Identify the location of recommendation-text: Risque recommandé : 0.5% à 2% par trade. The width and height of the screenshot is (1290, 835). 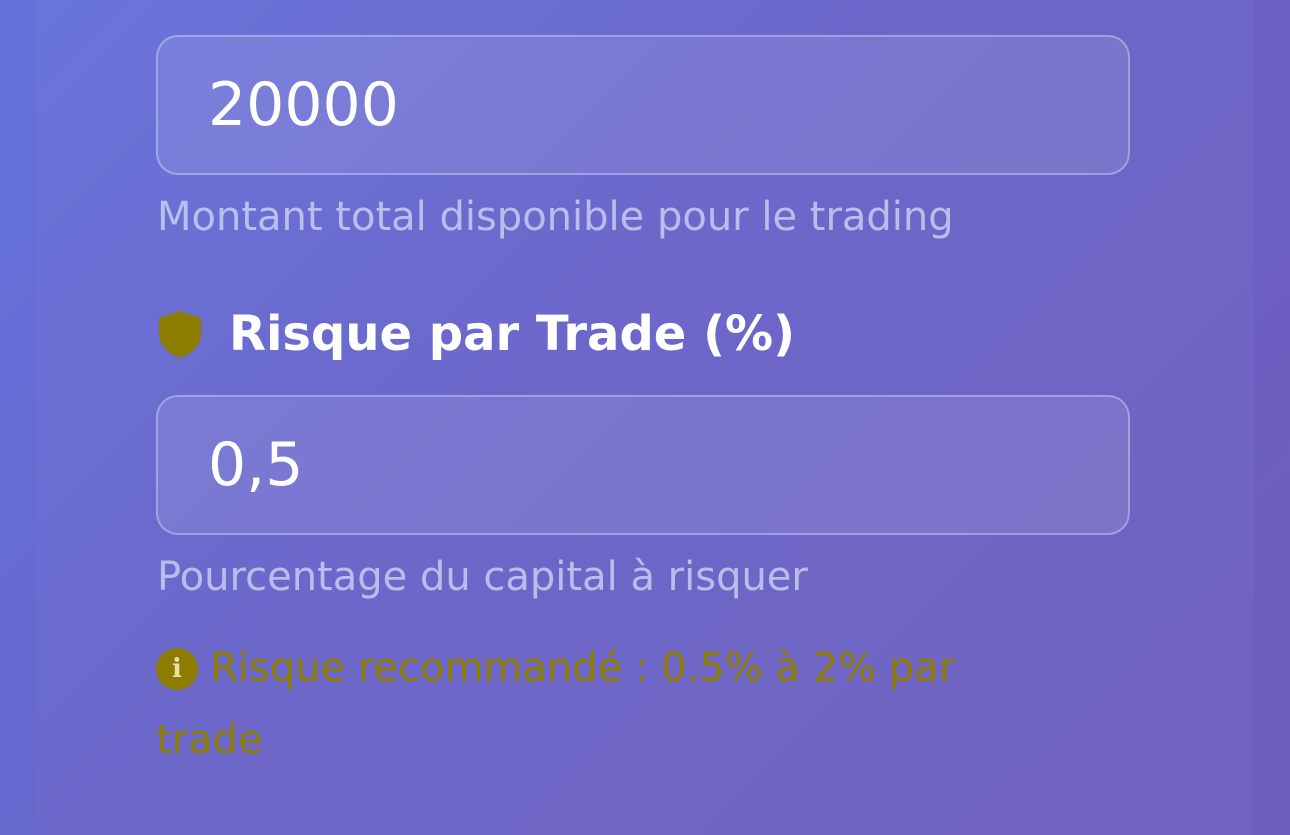
(556, 704).